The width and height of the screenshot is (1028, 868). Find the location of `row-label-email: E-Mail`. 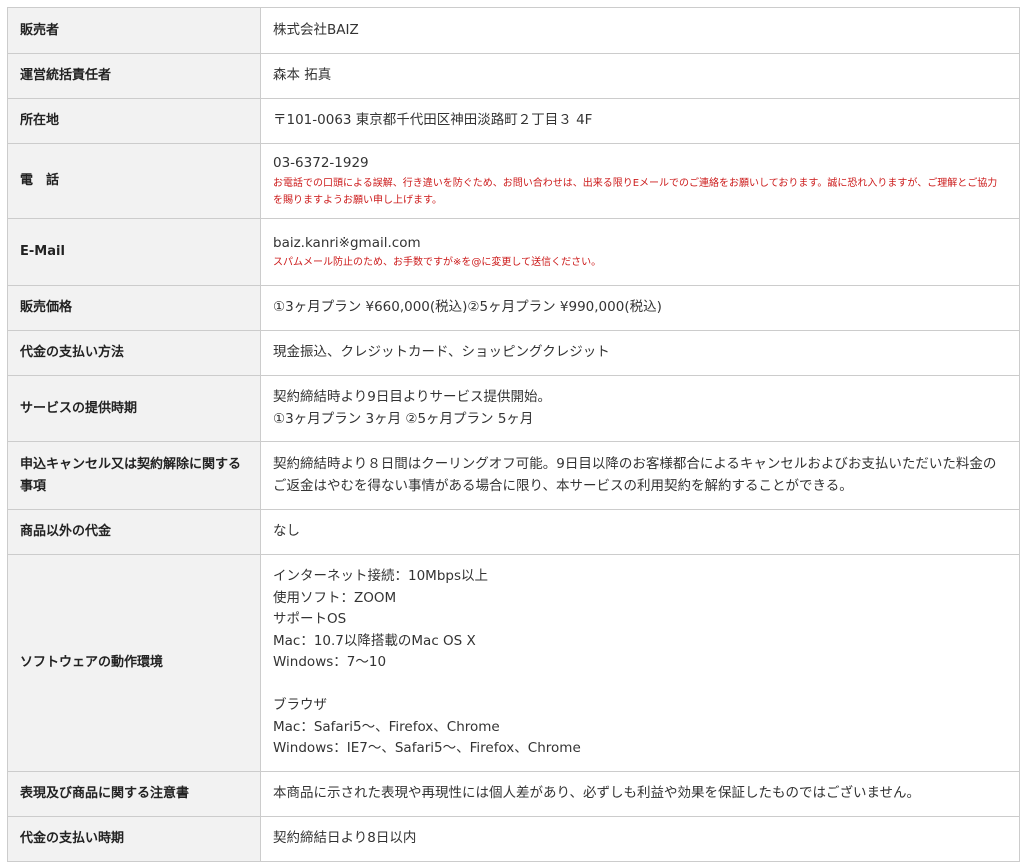

row-label-email: E-Mail is located at coordinates (134, 252).